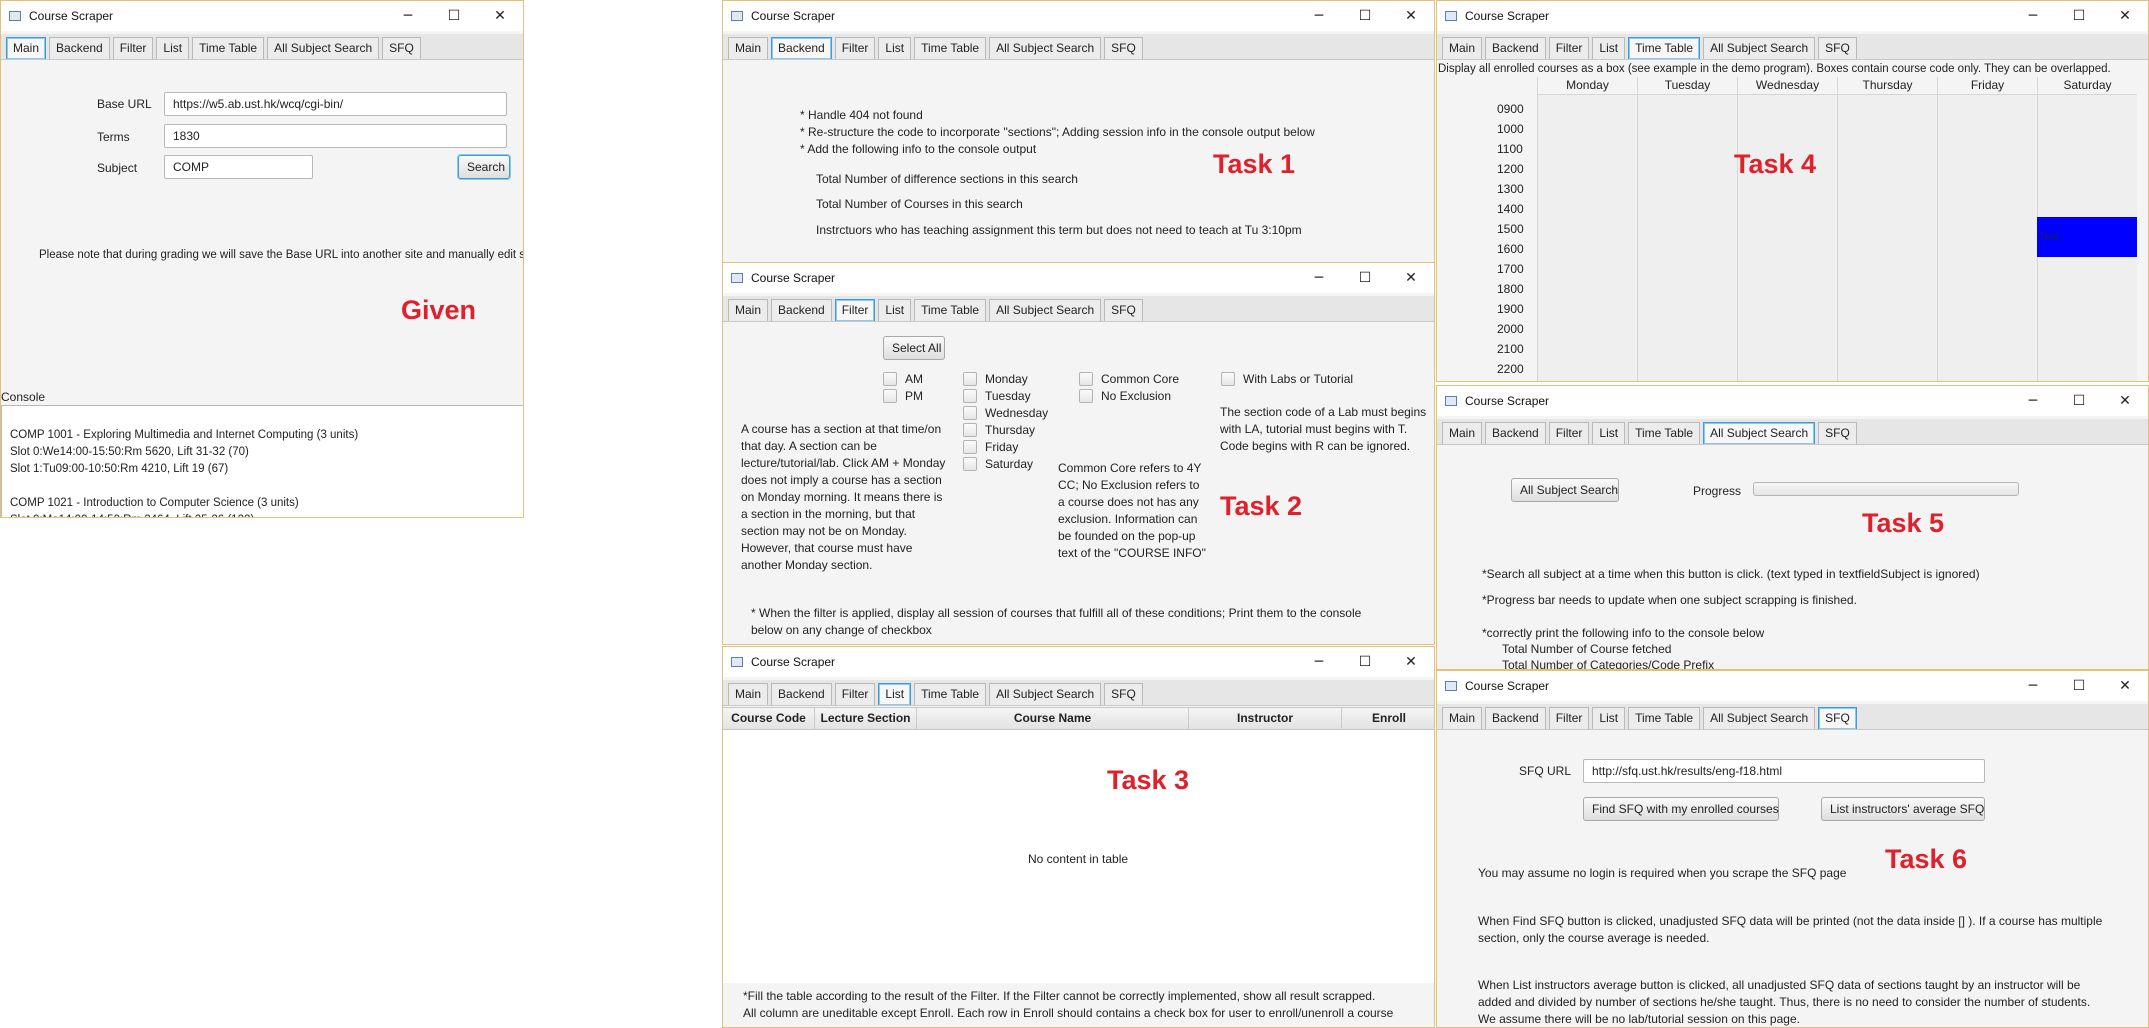 Image resolution: width=2149 pixels, height=1028 pixels. What do you see at coordinates (484, 167) in the screenshot?
I see `search-button: Search` at bounding box center [484, 167].